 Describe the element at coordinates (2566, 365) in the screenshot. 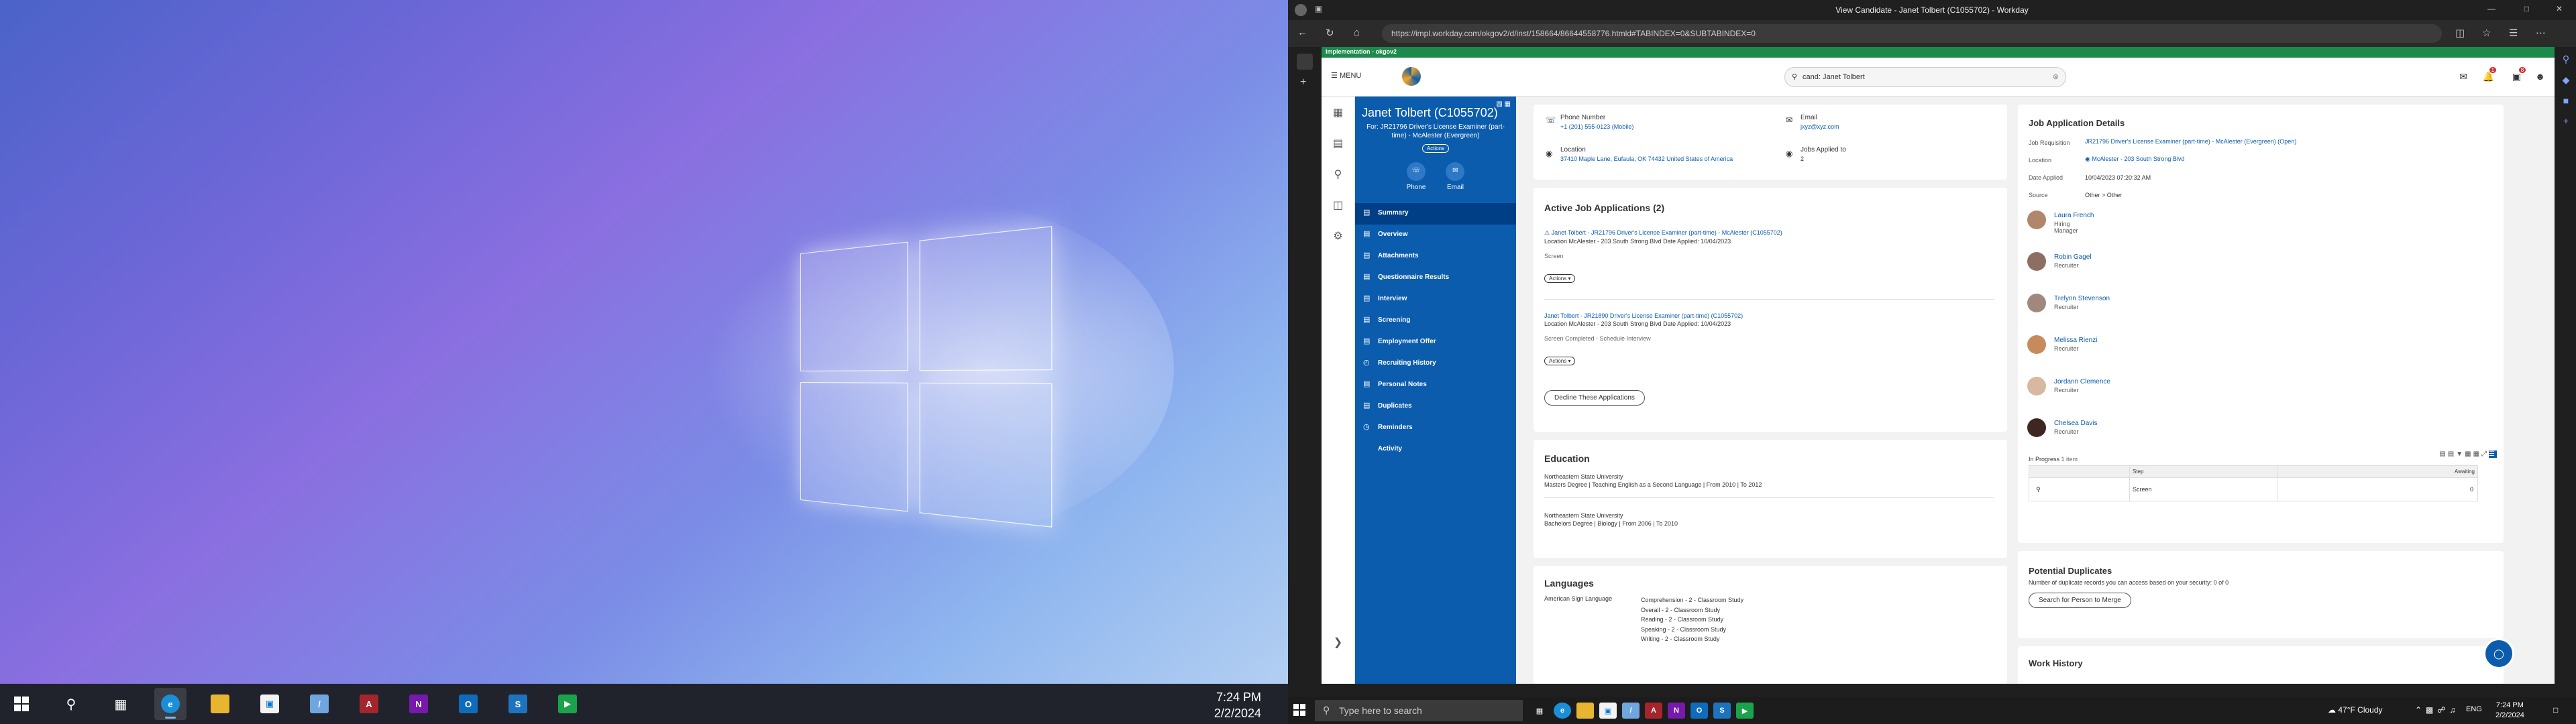

I see `edge-sidebar: ⚲ ◆ ■ +` at that location.